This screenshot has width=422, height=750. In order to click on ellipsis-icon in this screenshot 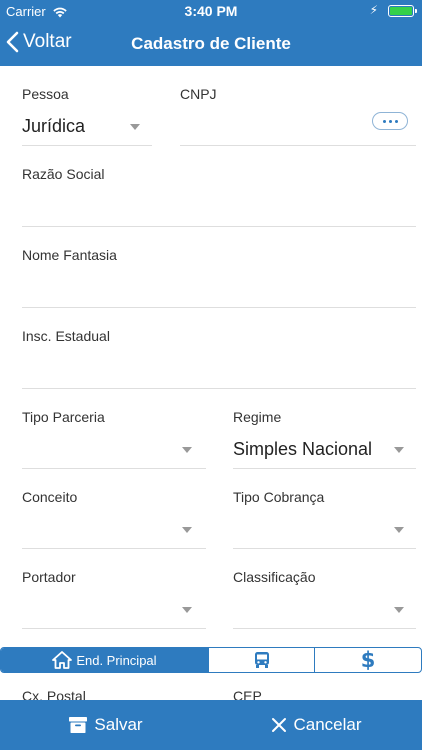, I will do `click(384, 121)`.